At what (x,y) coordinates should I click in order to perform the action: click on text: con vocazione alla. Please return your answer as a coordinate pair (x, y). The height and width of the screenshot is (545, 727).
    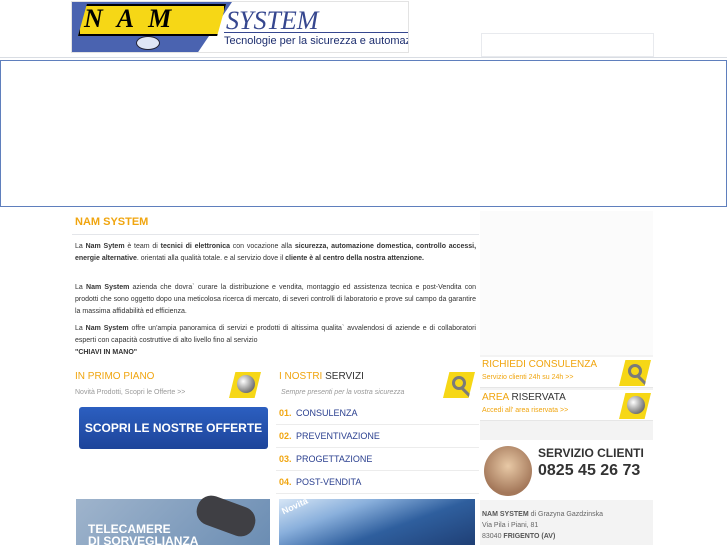
    Looking at the image, I should click on (262, 246).